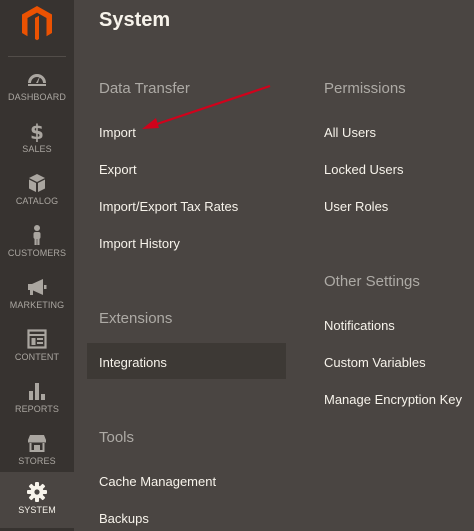  What do you see at coordinates (124, 518) in the screenshot?
I see `link-backups: Backups` at bounding box center [124, 518].